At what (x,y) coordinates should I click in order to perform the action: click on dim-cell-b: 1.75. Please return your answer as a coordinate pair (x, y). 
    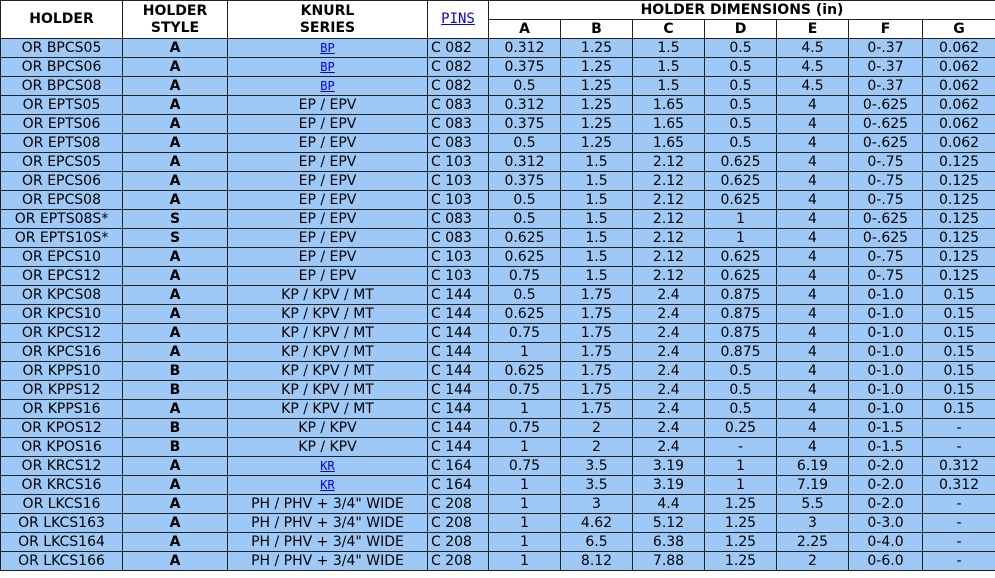
    Looking at the image, I should click on (596, 314).